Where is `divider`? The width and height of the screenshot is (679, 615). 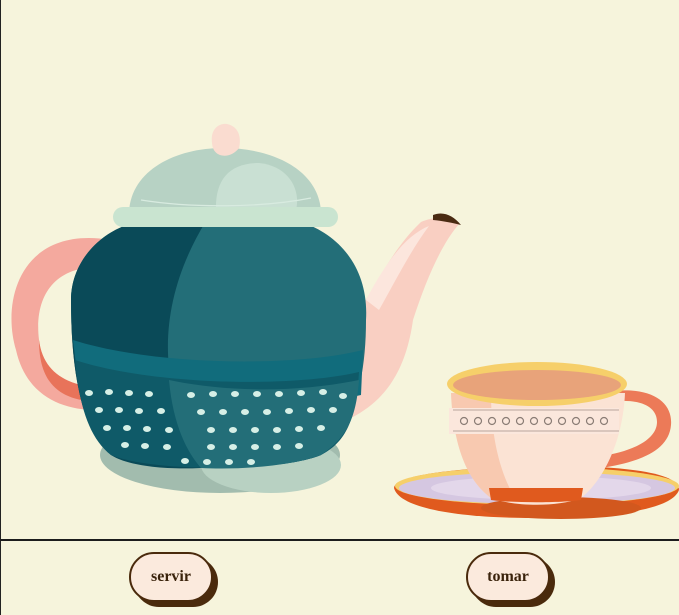
divider is located at coordinates (339, 540).